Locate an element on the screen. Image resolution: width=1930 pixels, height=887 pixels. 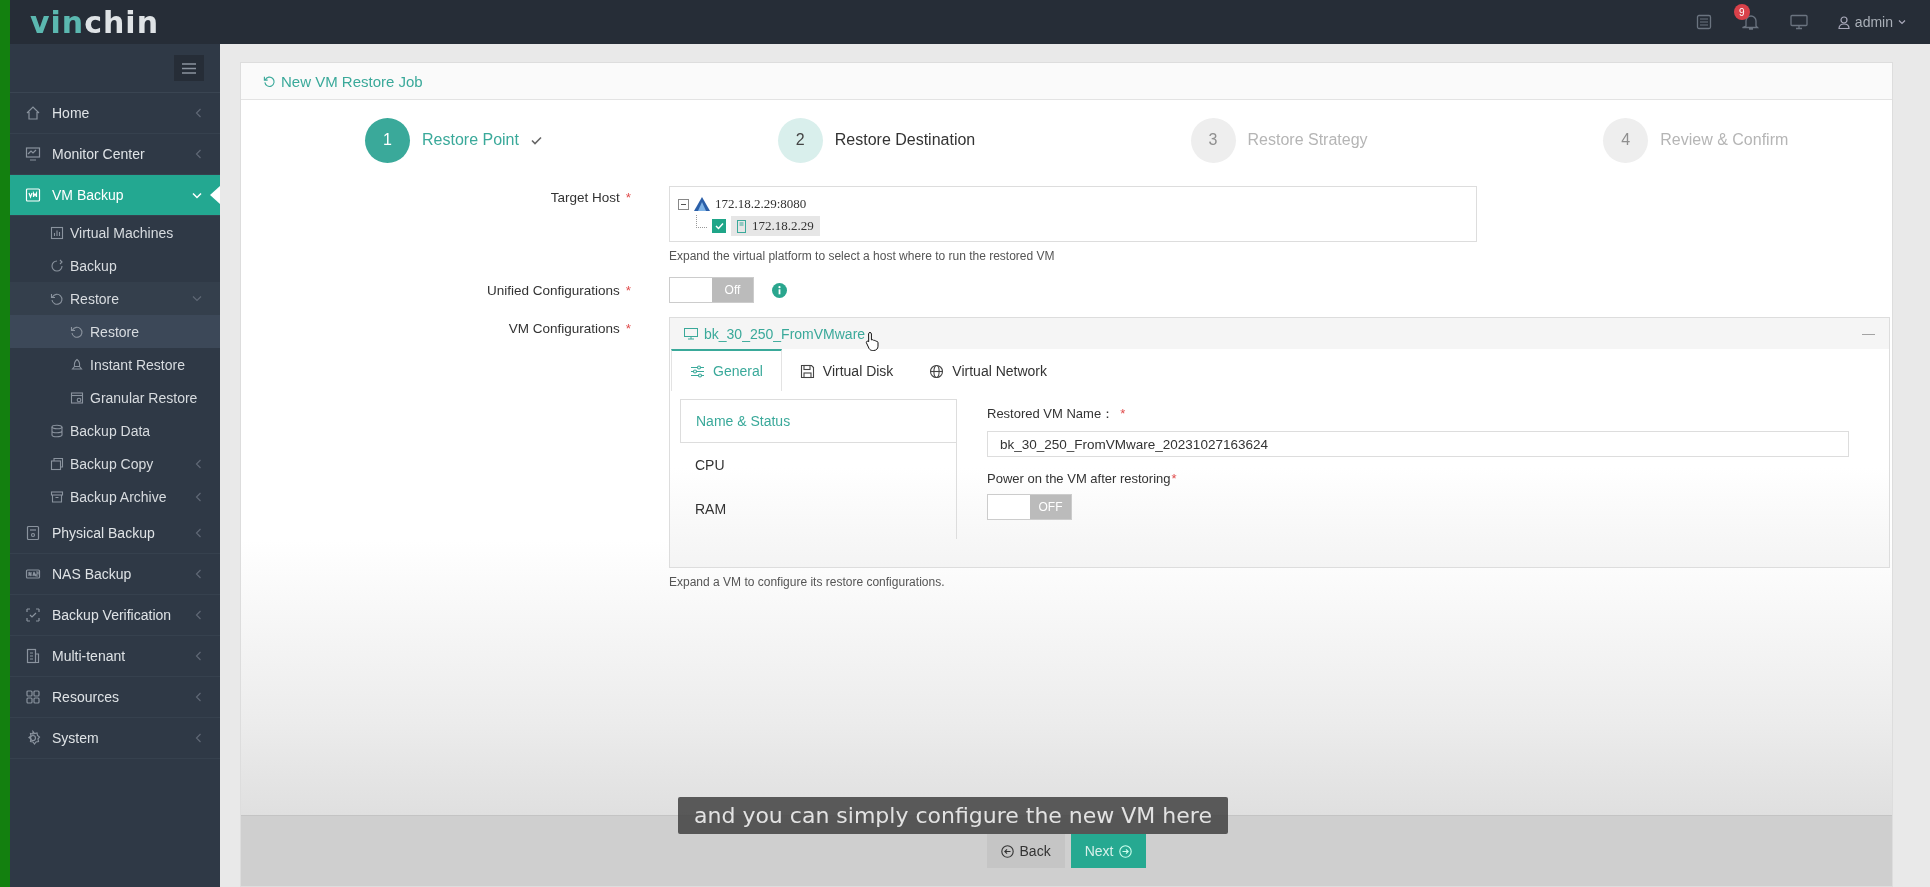
vm-name-field: bk_30_250_FromVMware_20231027163624 is located at coordinates (1418, 444).